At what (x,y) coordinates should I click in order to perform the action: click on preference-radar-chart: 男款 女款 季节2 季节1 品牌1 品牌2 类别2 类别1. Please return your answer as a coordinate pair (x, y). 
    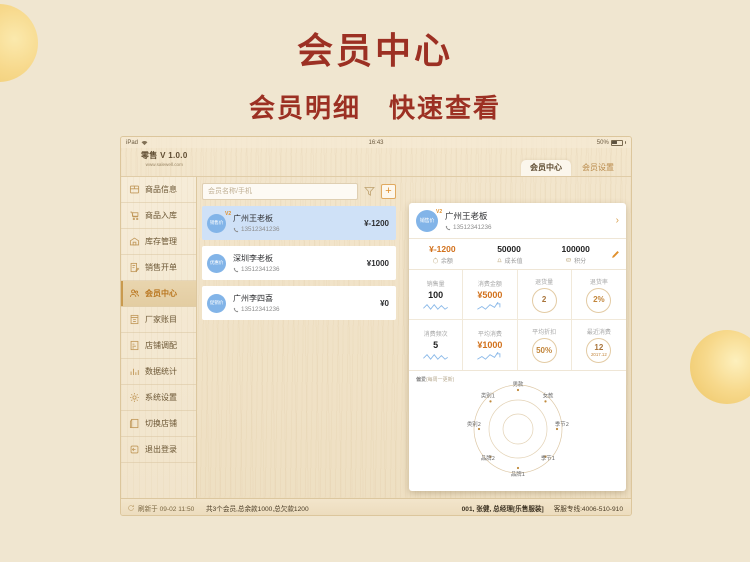
    Looking at the image, I should click on (517, 429).